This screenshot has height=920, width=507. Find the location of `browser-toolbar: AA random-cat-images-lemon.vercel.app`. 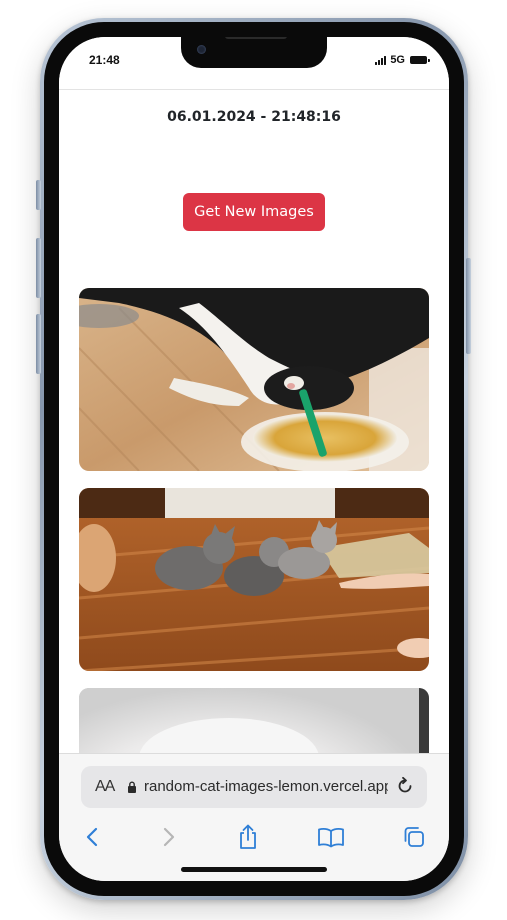

browser-toolbar: AA random-cat-images-lemon.vercel.app is located at coordinates (254, 817).